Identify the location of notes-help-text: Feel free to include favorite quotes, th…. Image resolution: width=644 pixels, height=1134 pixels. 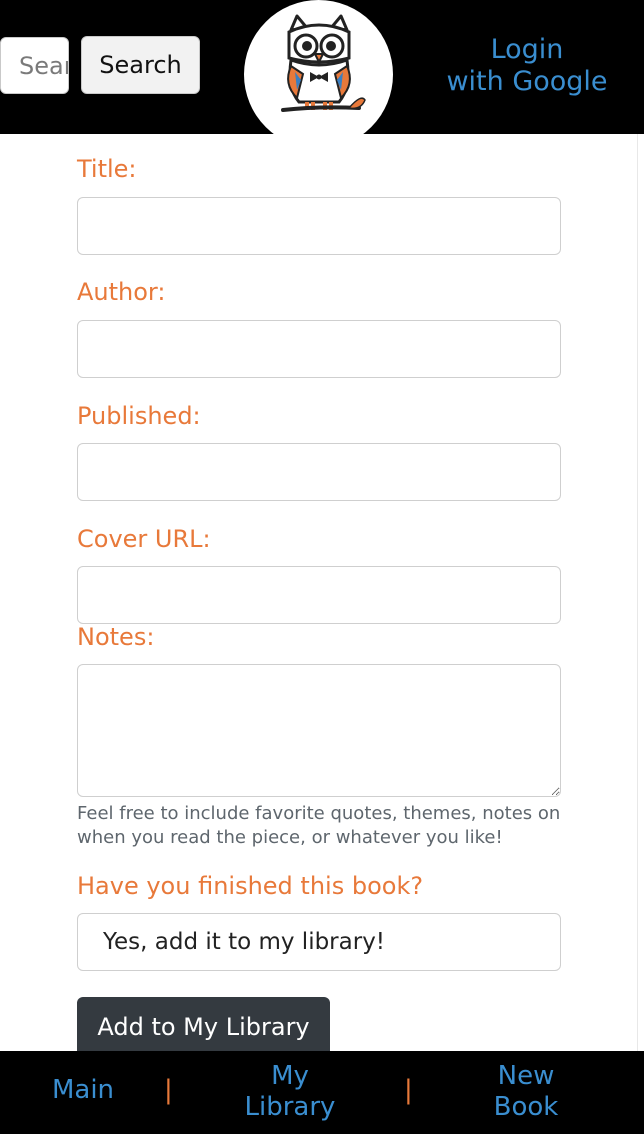
(319, 825).